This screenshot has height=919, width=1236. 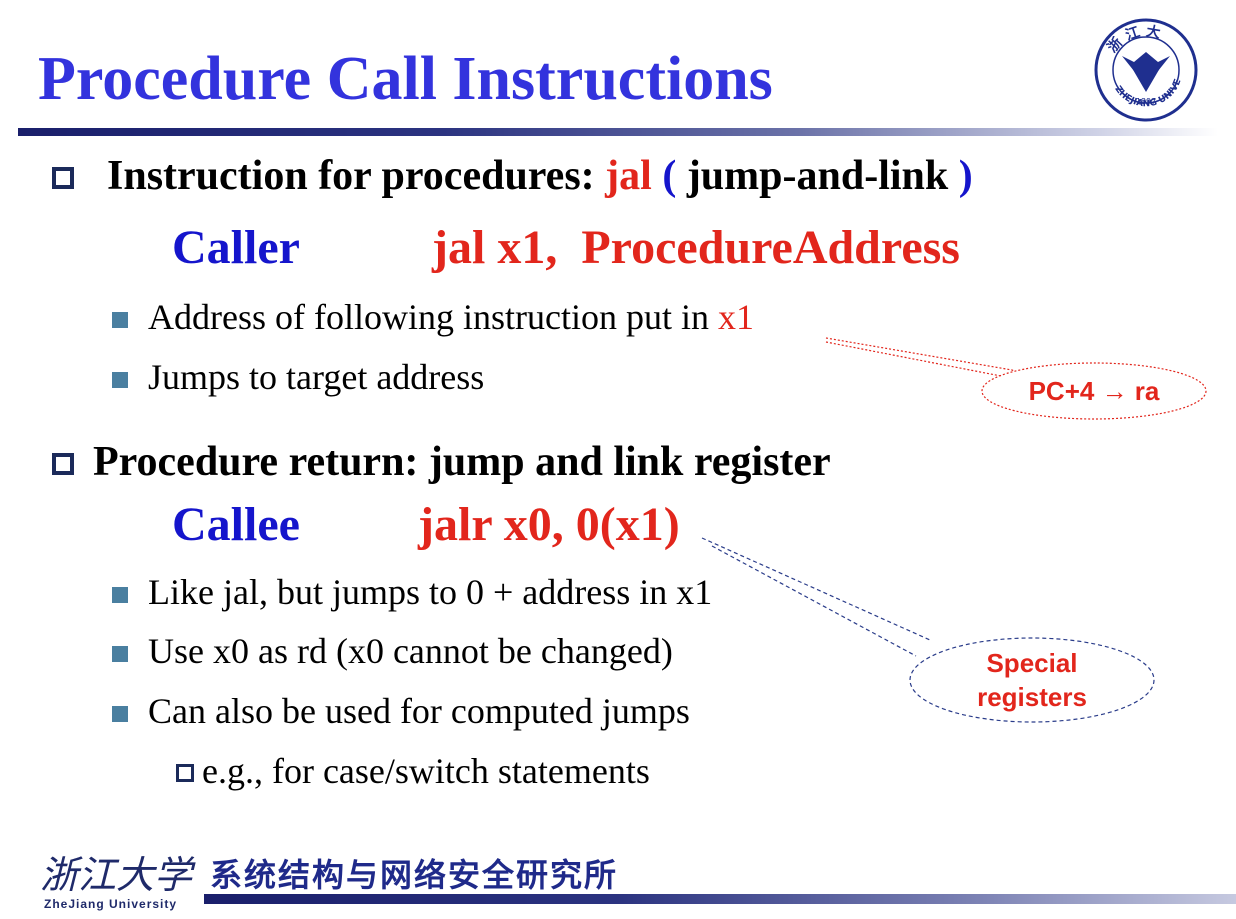 I want to click on callee-label: Callee, so click(x=236, y=524).